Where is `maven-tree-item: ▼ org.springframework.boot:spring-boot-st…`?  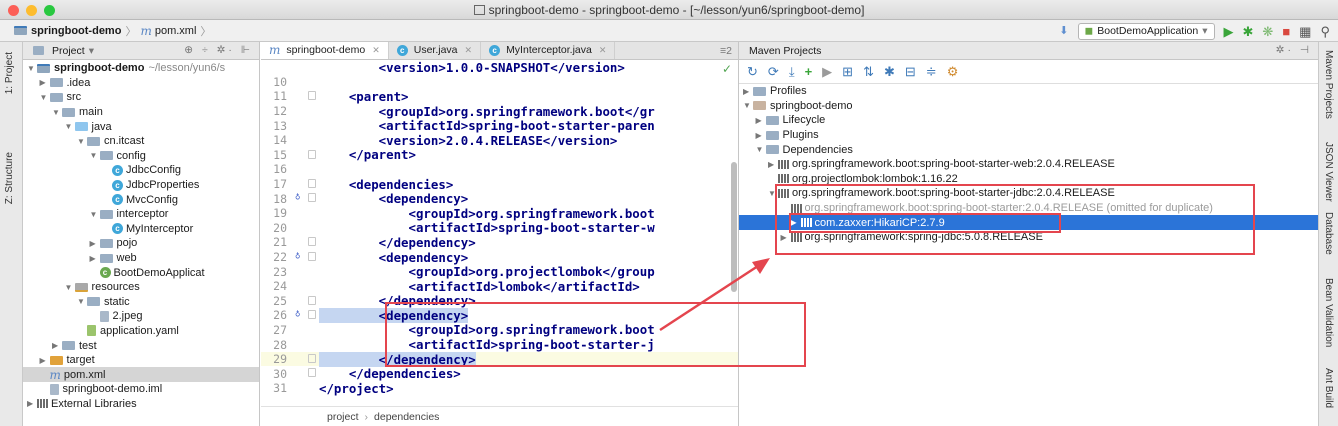 maven-tree-item: ▼ org.springframework.boot:spring-boot-st… is located at coordinates (1028, 193).